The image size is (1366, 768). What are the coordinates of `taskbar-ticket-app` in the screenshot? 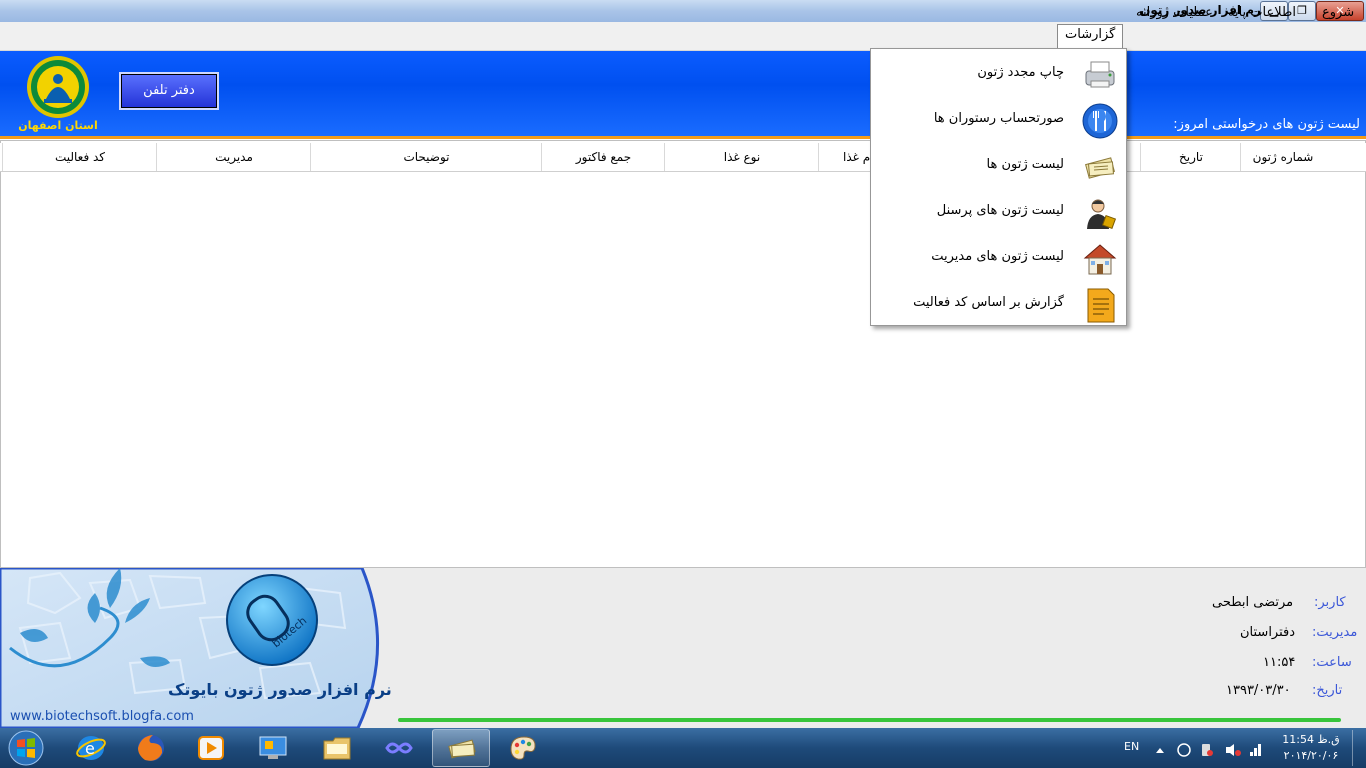 It's located at (461, 748).